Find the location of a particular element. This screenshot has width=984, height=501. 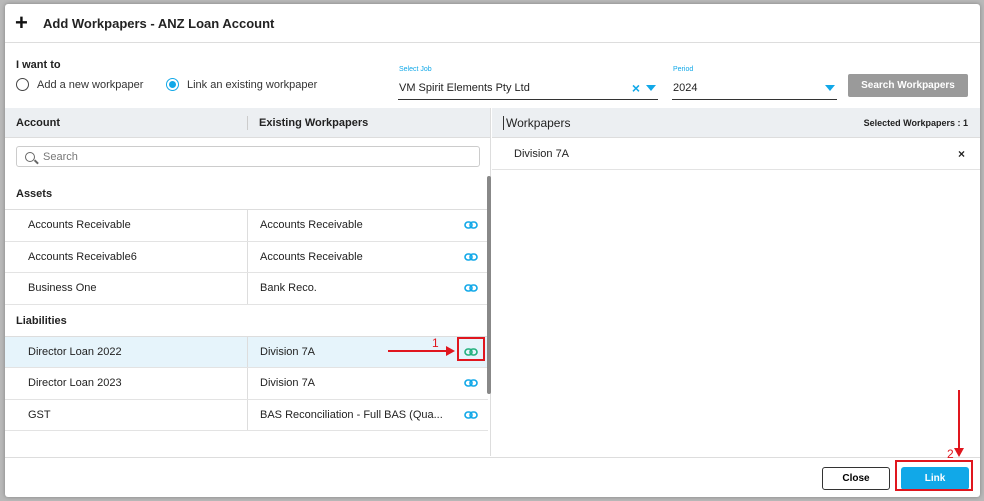

account-name: GST is located at coordinates (126, 414).